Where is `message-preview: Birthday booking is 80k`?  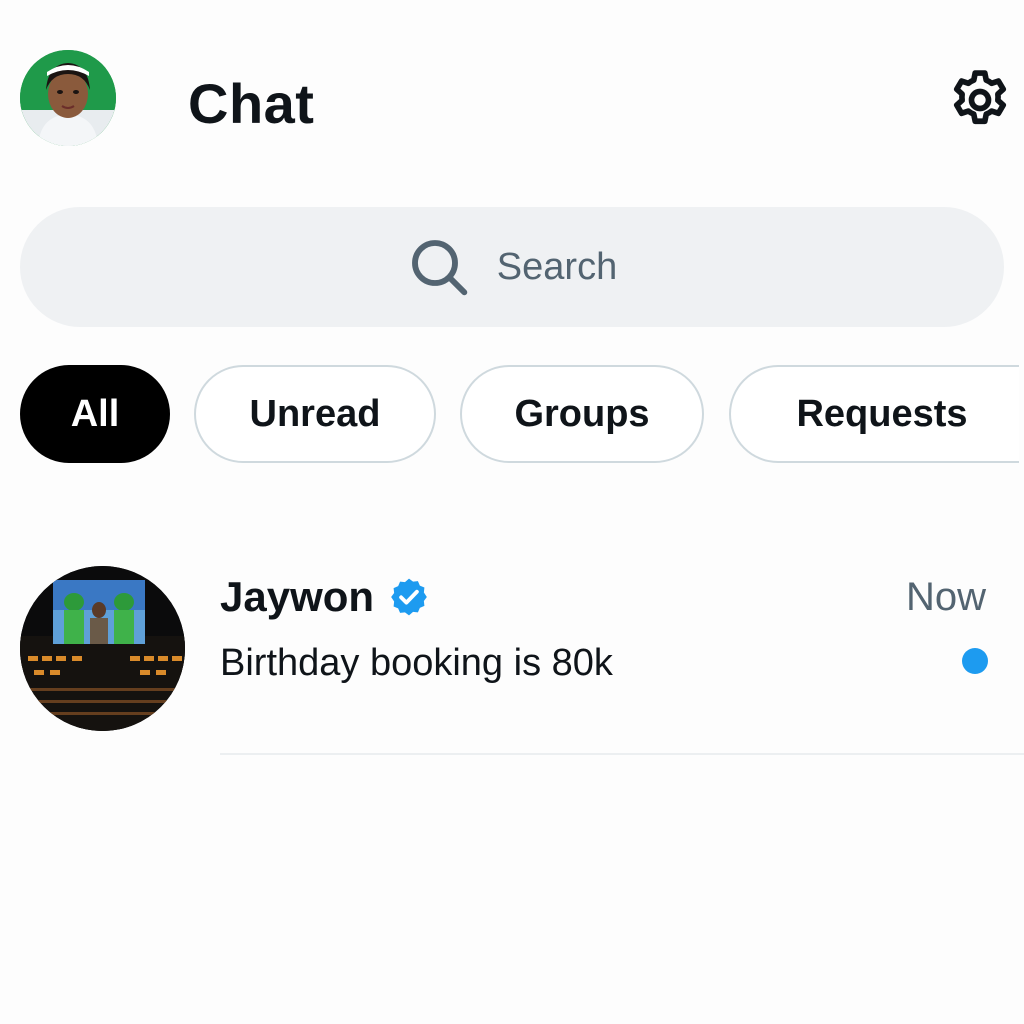
message-preview: Birthday booking is 80k is located at coordinates (416, 663).